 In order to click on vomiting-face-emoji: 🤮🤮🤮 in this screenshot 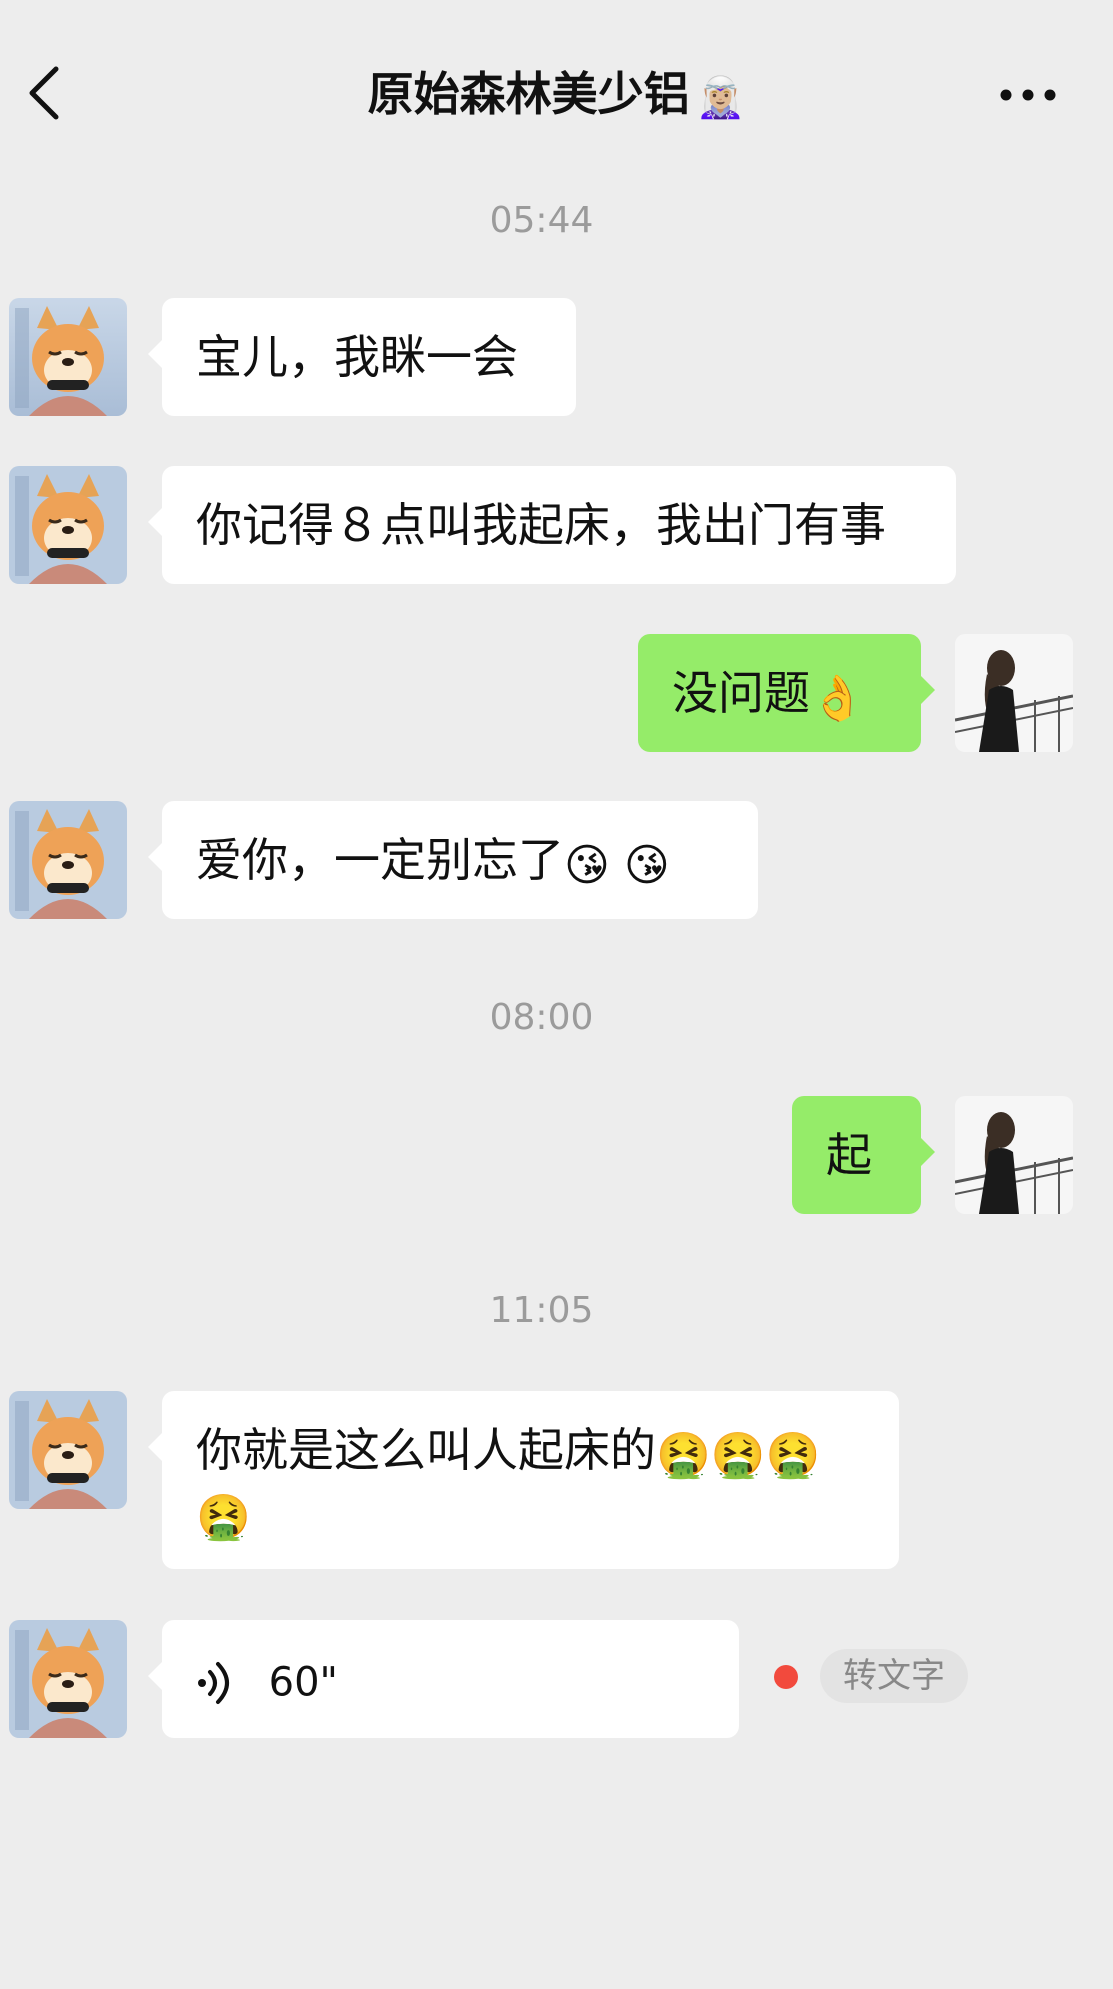, I will do `click(738, 1455)`.